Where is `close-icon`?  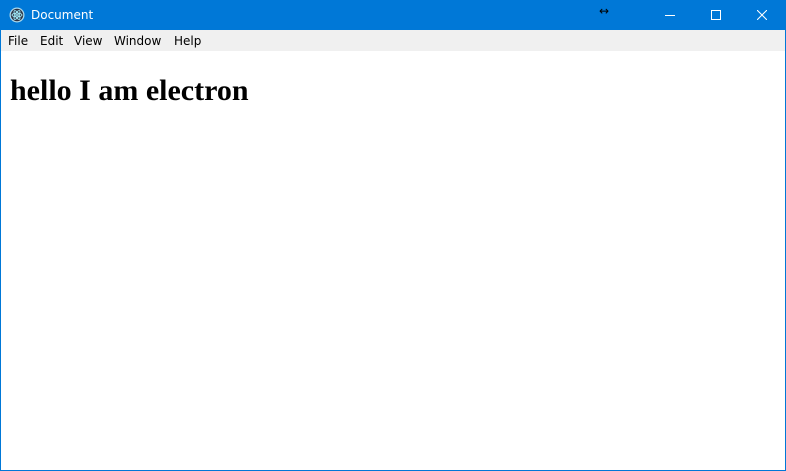 close-icon is located at coordinates (762, 15).